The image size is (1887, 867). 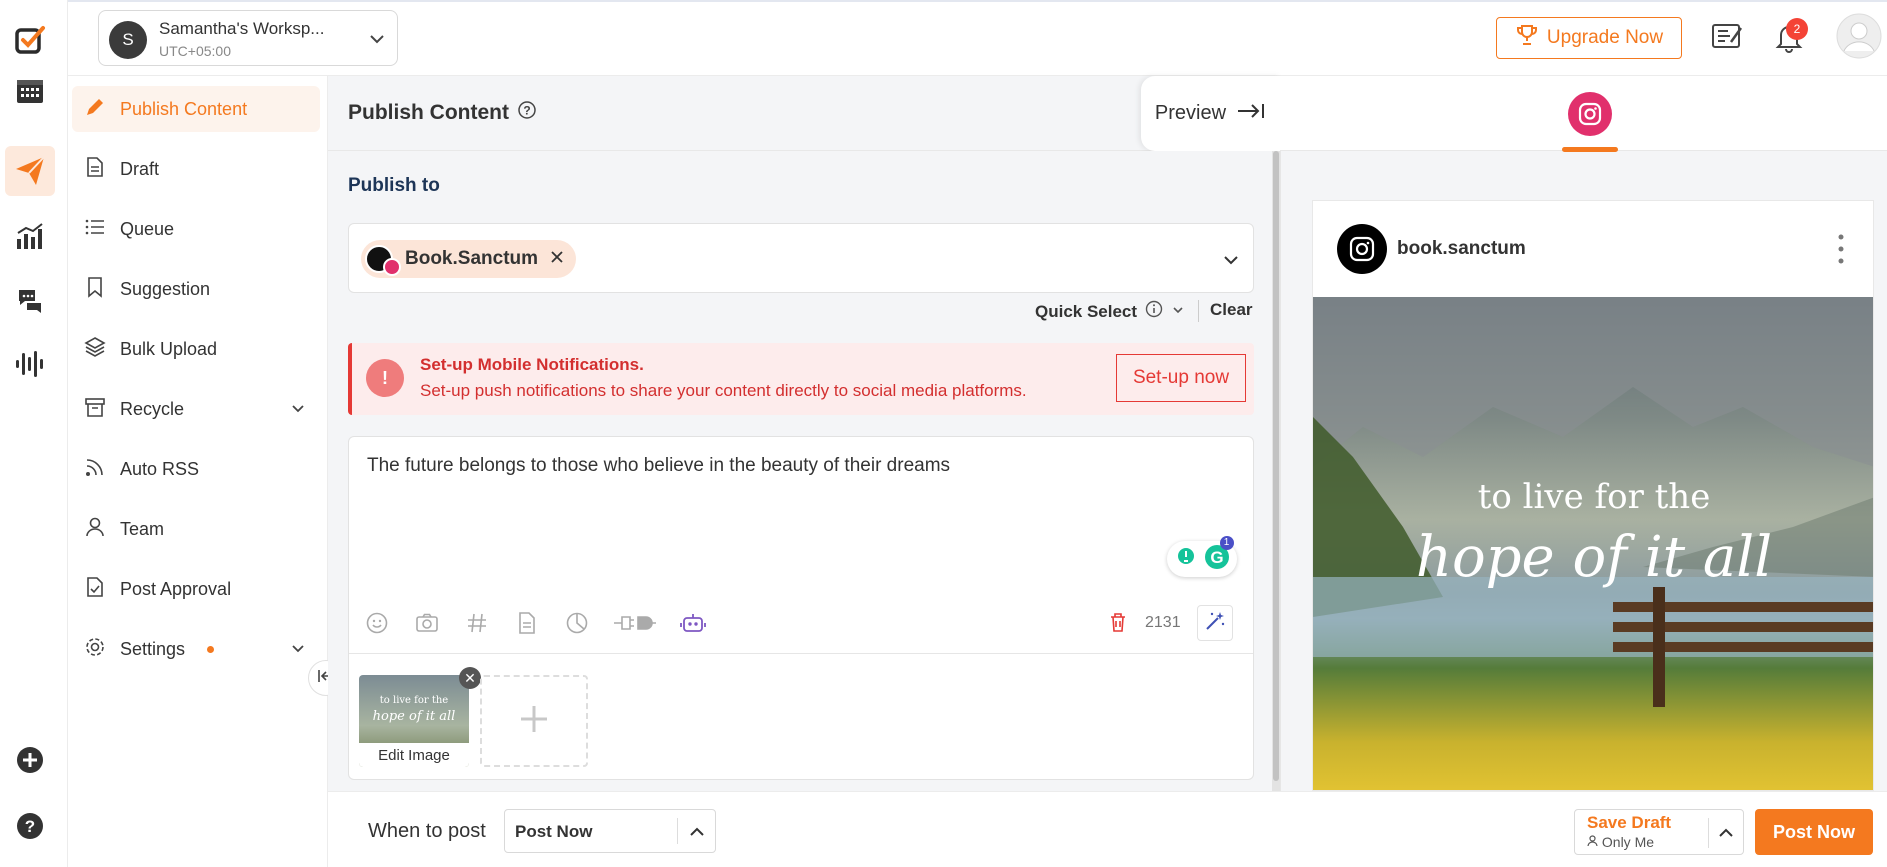 What do you see at coordinates (30, 90) in the screenshot?
I see `calendar-icon` at bounding box center [30, 90].